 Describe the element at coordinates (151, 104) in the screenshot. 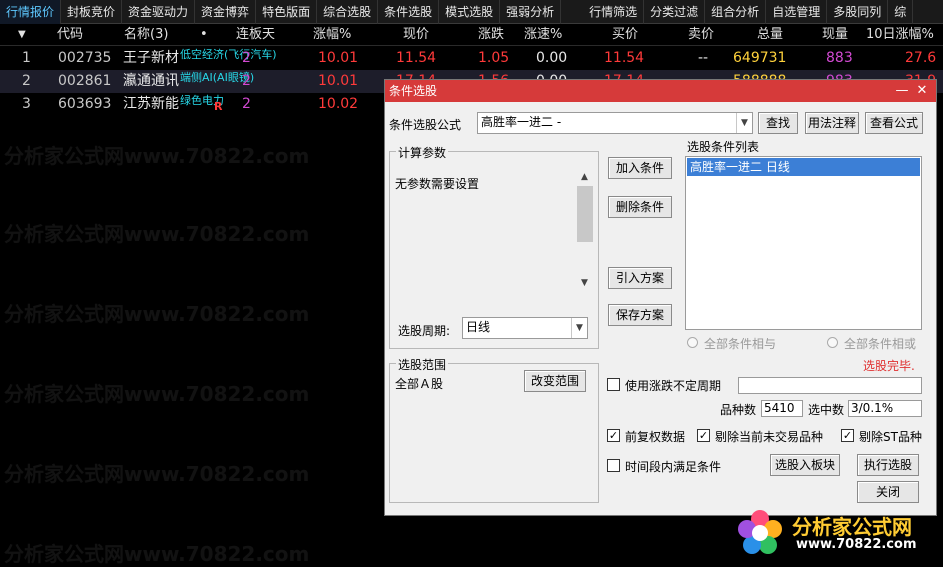

I see `stock-name: 江苏新能` at that location.